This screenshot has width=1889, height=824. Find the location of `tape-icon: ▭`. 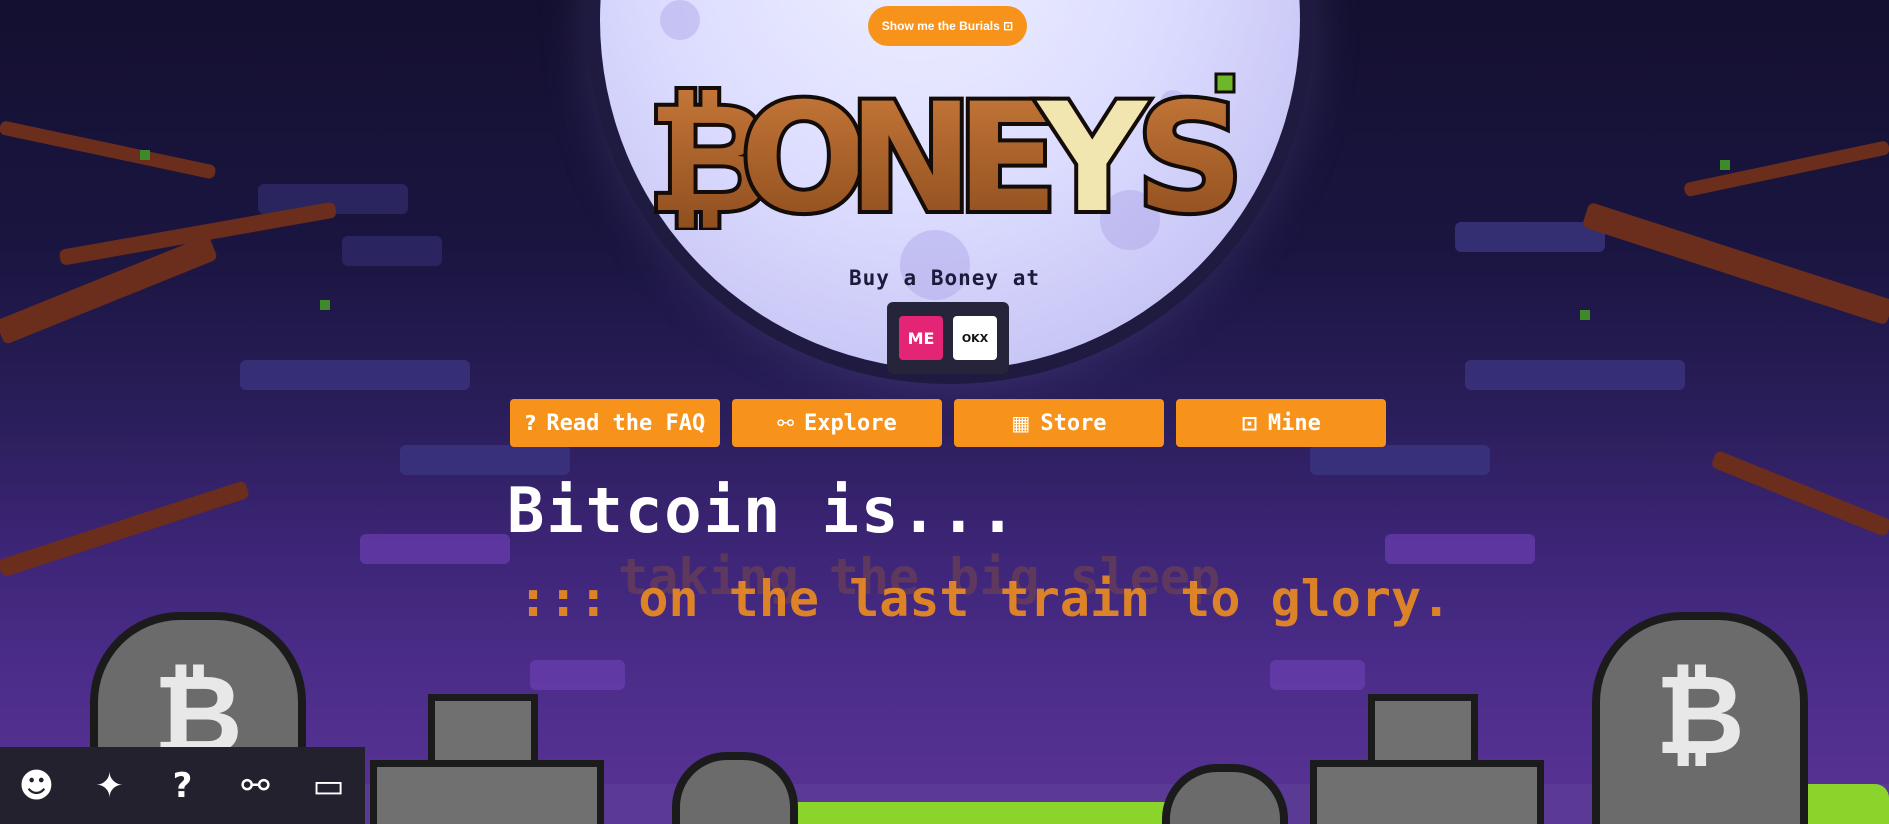

tape-icon: ▭ is located at coordinates (329, 786).